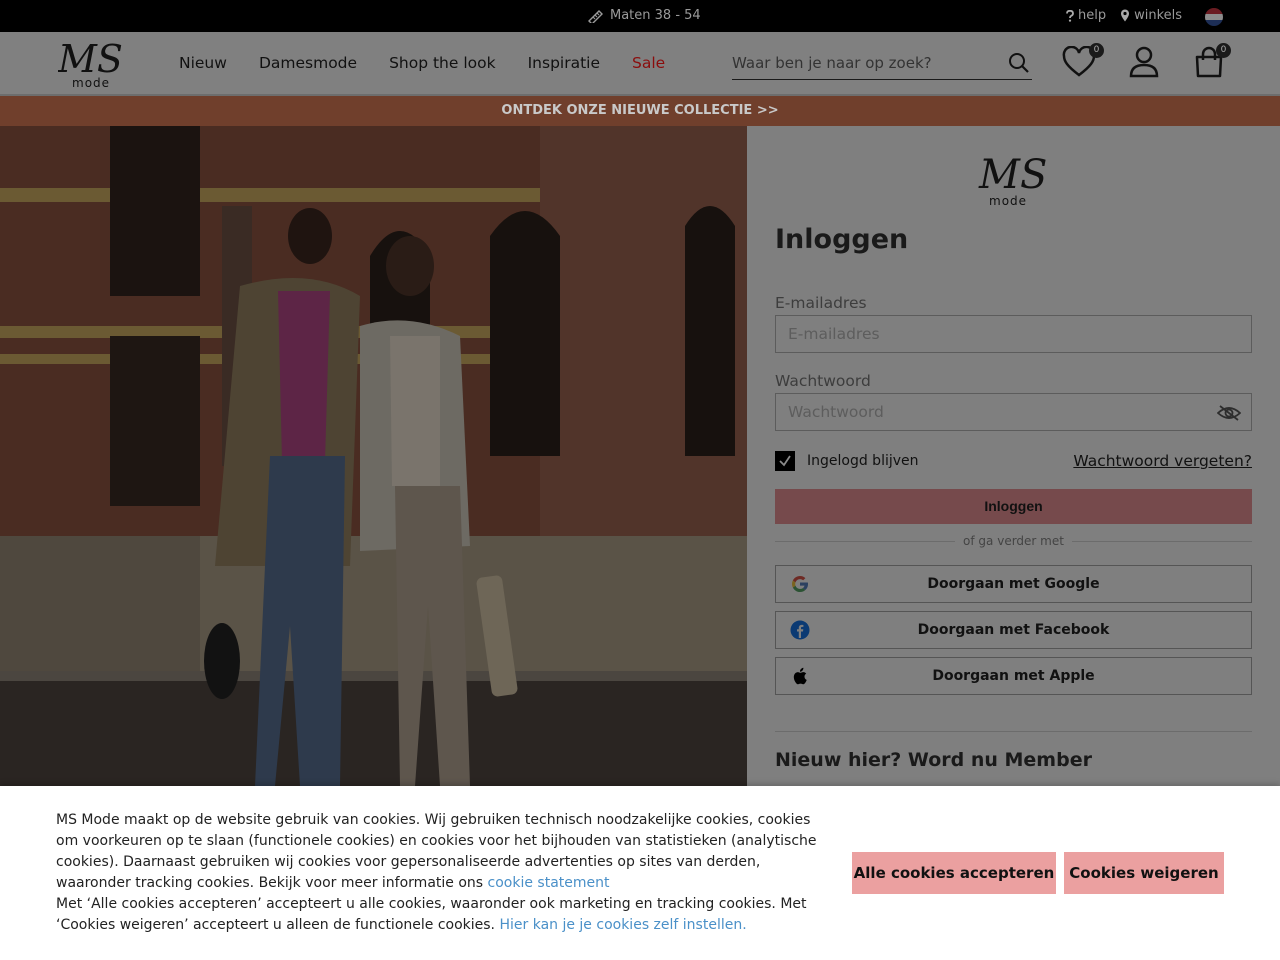  I want to click on cart-count-badge: 0, so click(1223, 50).